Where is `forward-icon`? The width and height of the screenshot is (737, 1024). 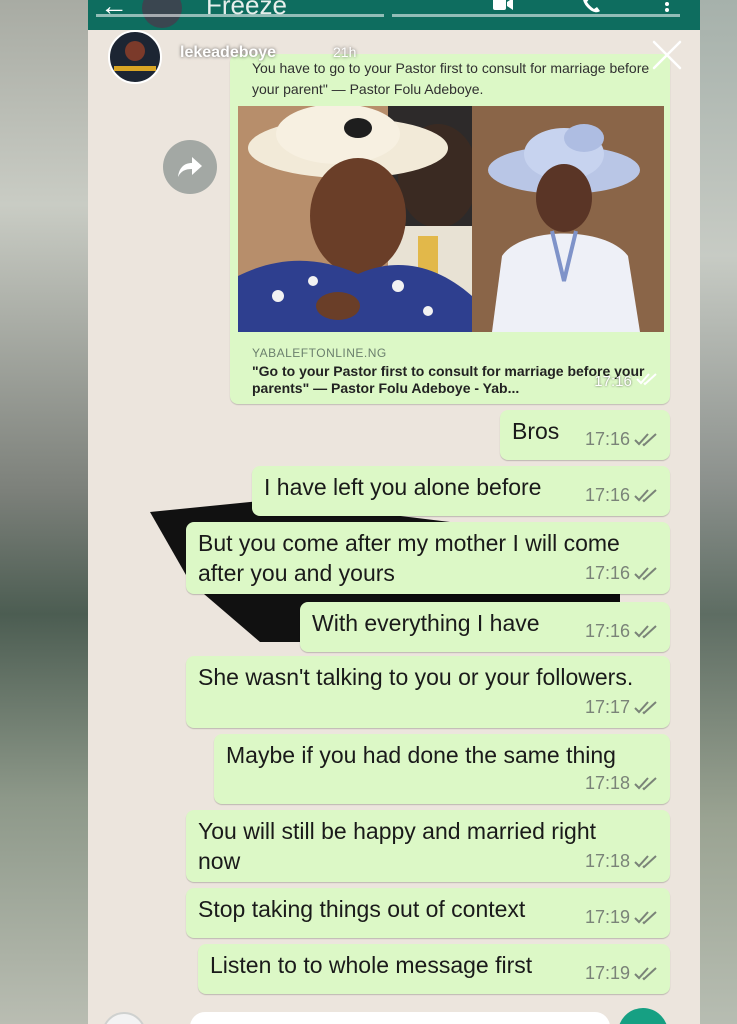 forward-icon is located at coordinates (190, 167).